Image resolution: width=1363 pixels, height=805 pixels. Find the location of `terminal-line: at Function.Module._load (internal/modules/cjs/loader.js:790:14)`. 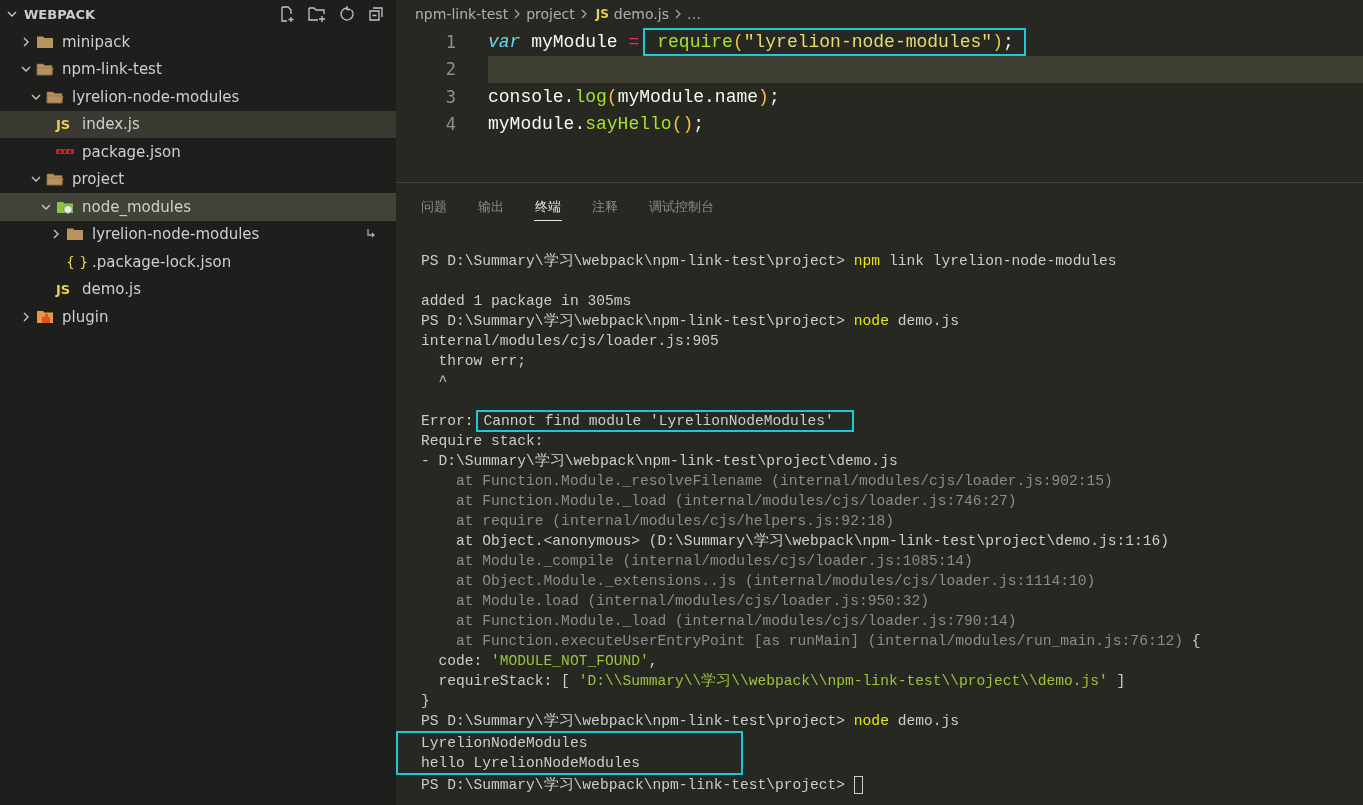

terminal-line: at Function.Module._load (internal/modules/cjs/loader.js:790:14) is located at coordinates (736, 621).